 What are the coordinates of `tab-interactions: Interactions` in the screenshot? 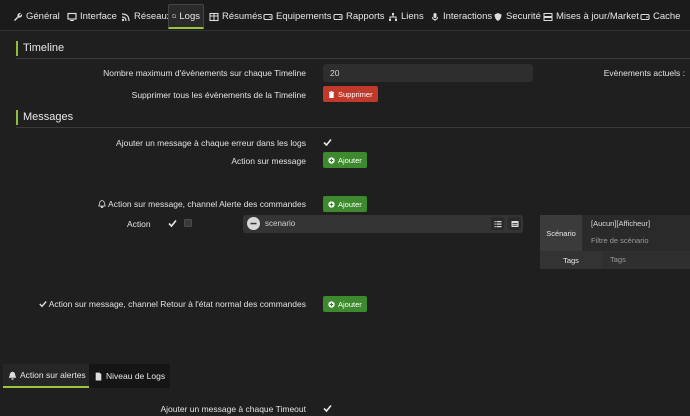 It's located at (461, 16).